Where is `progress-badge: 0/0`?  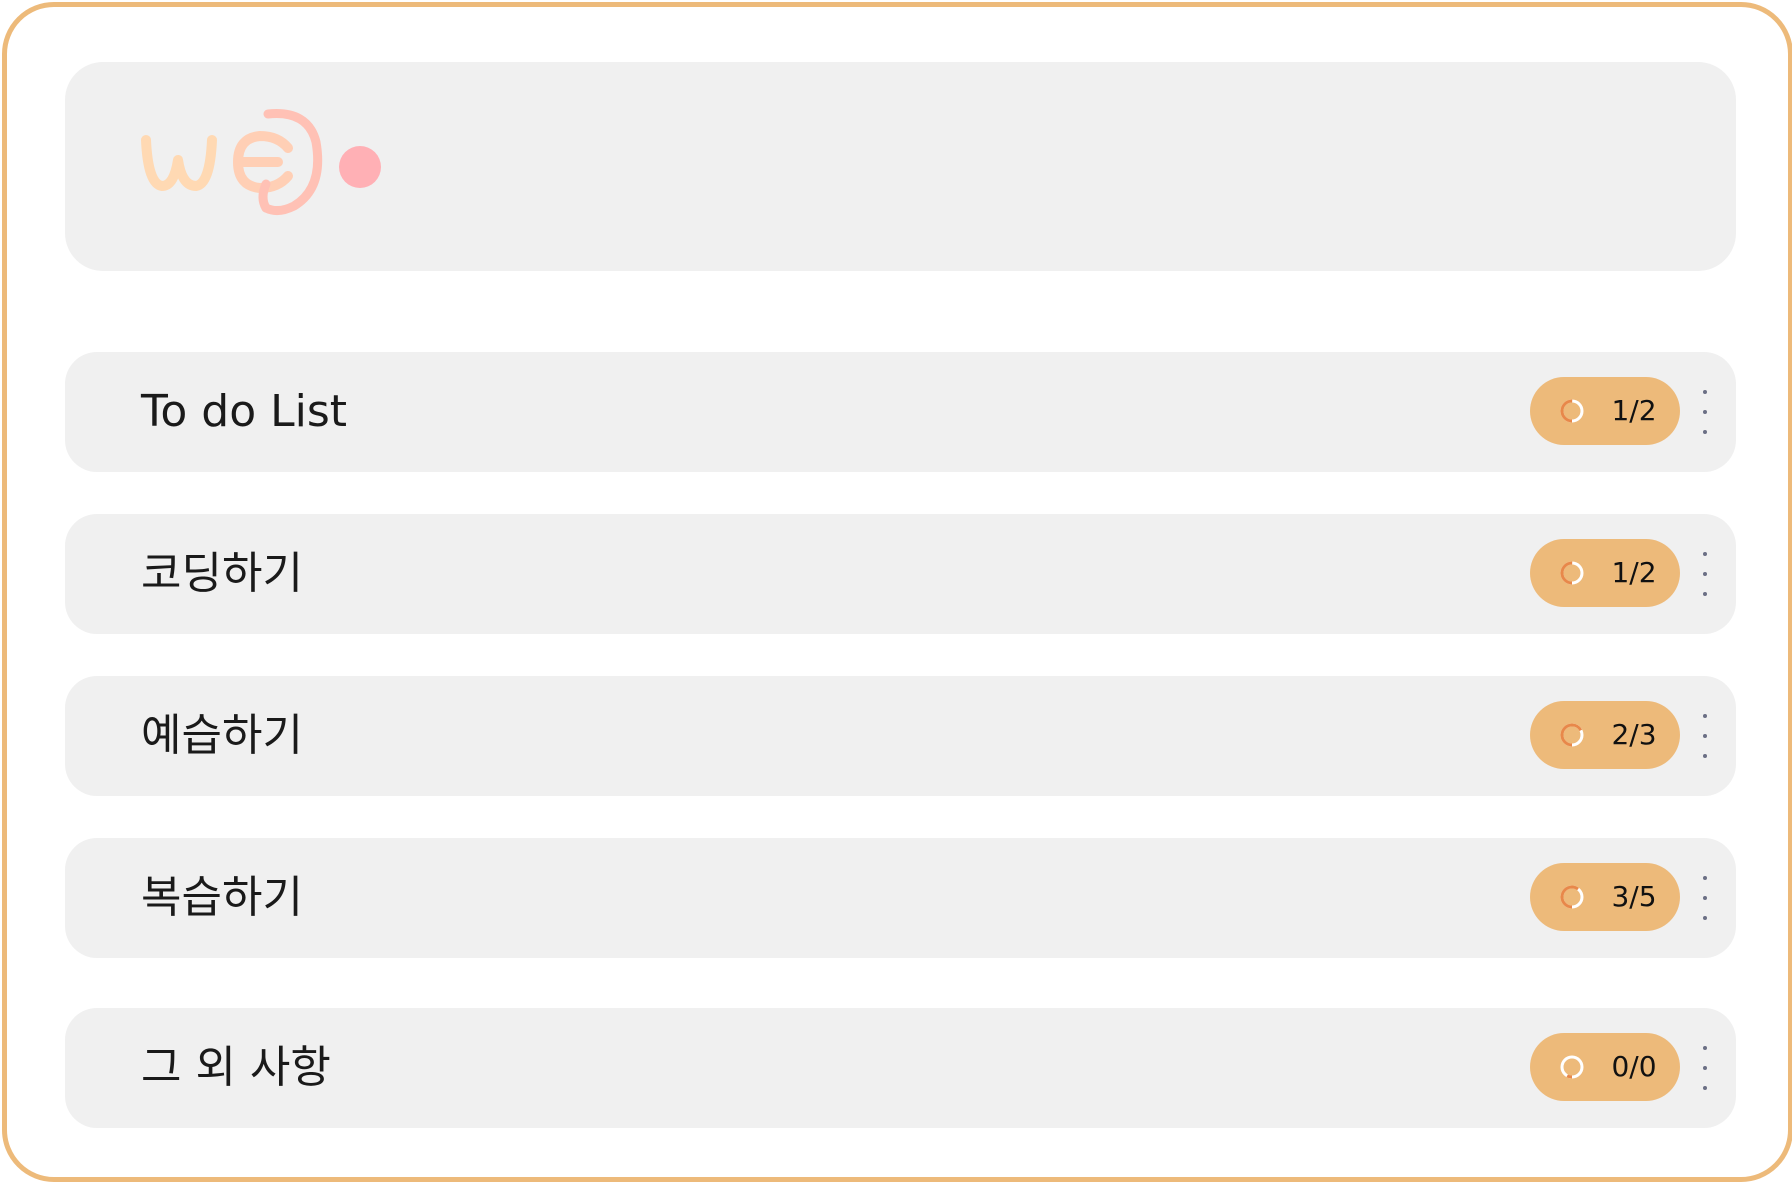 progress-badge: 0/0 is located at coordinates (1605, 1067).